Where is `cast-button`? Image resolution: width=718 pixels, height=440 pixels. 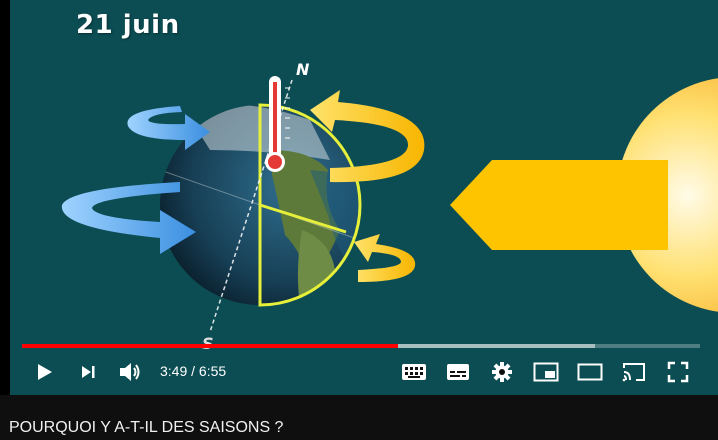 cast-button is located at coordinates (634, 372).